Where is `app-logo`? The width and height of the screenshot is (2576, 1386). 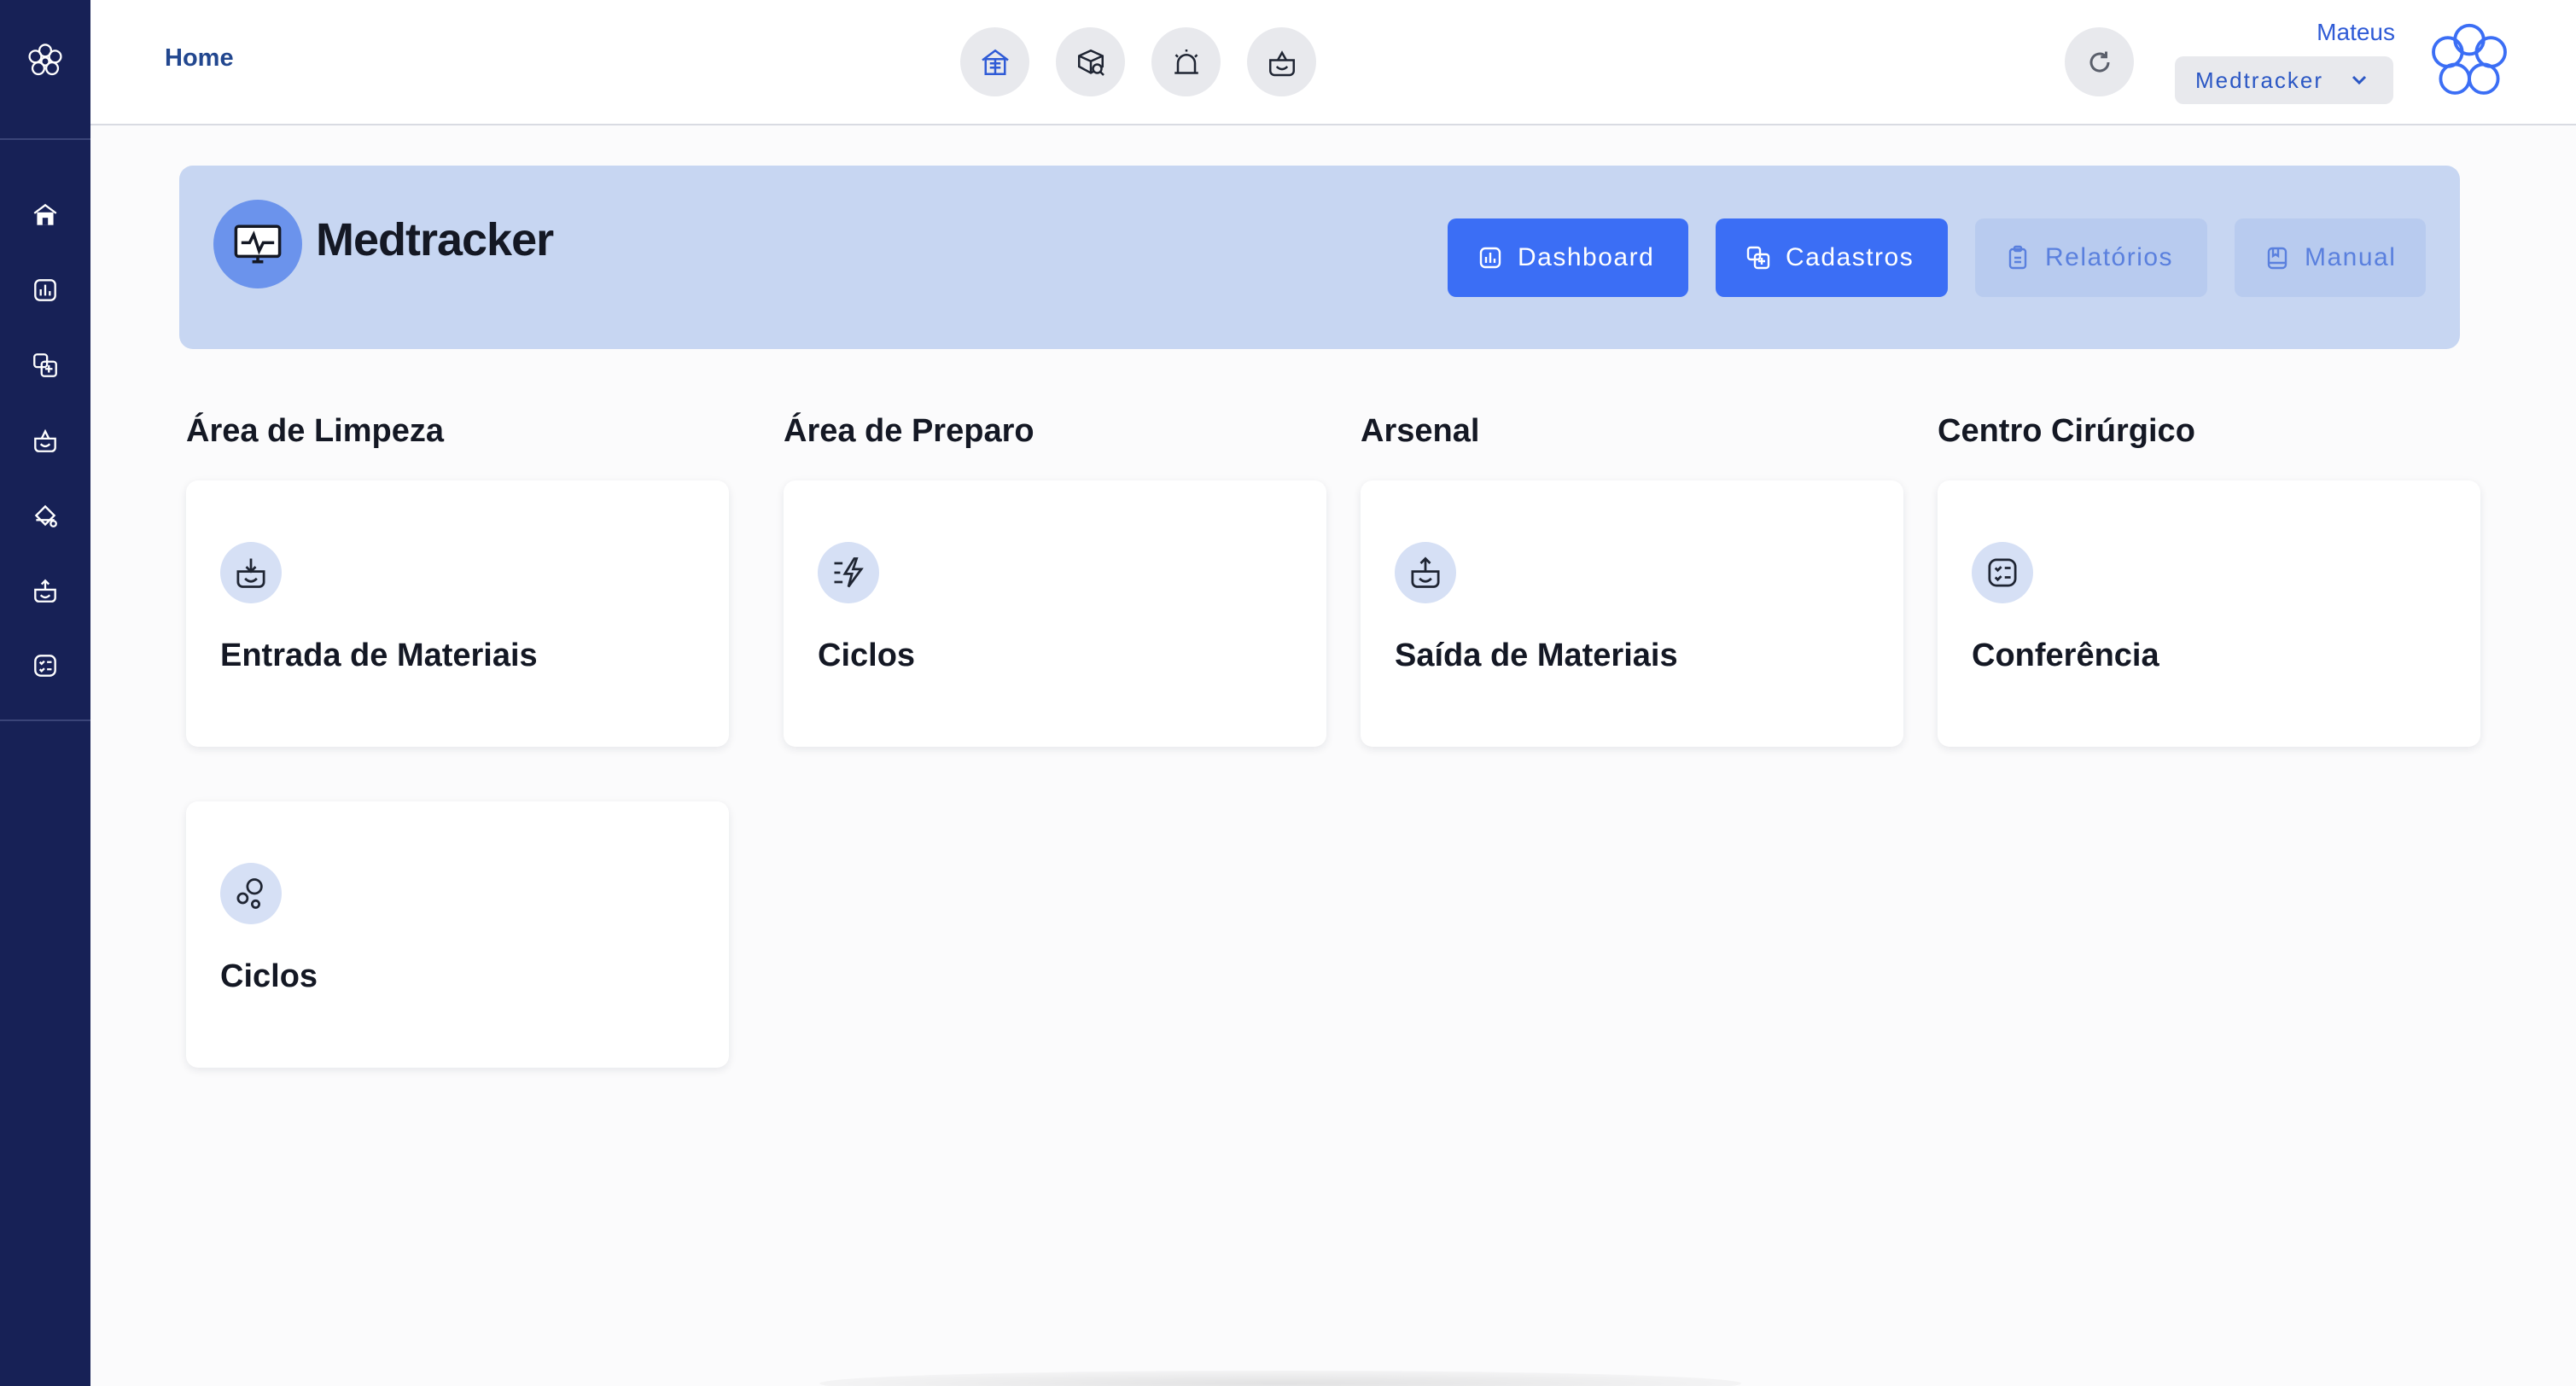
app-logo is located at coordinates (257, 244).